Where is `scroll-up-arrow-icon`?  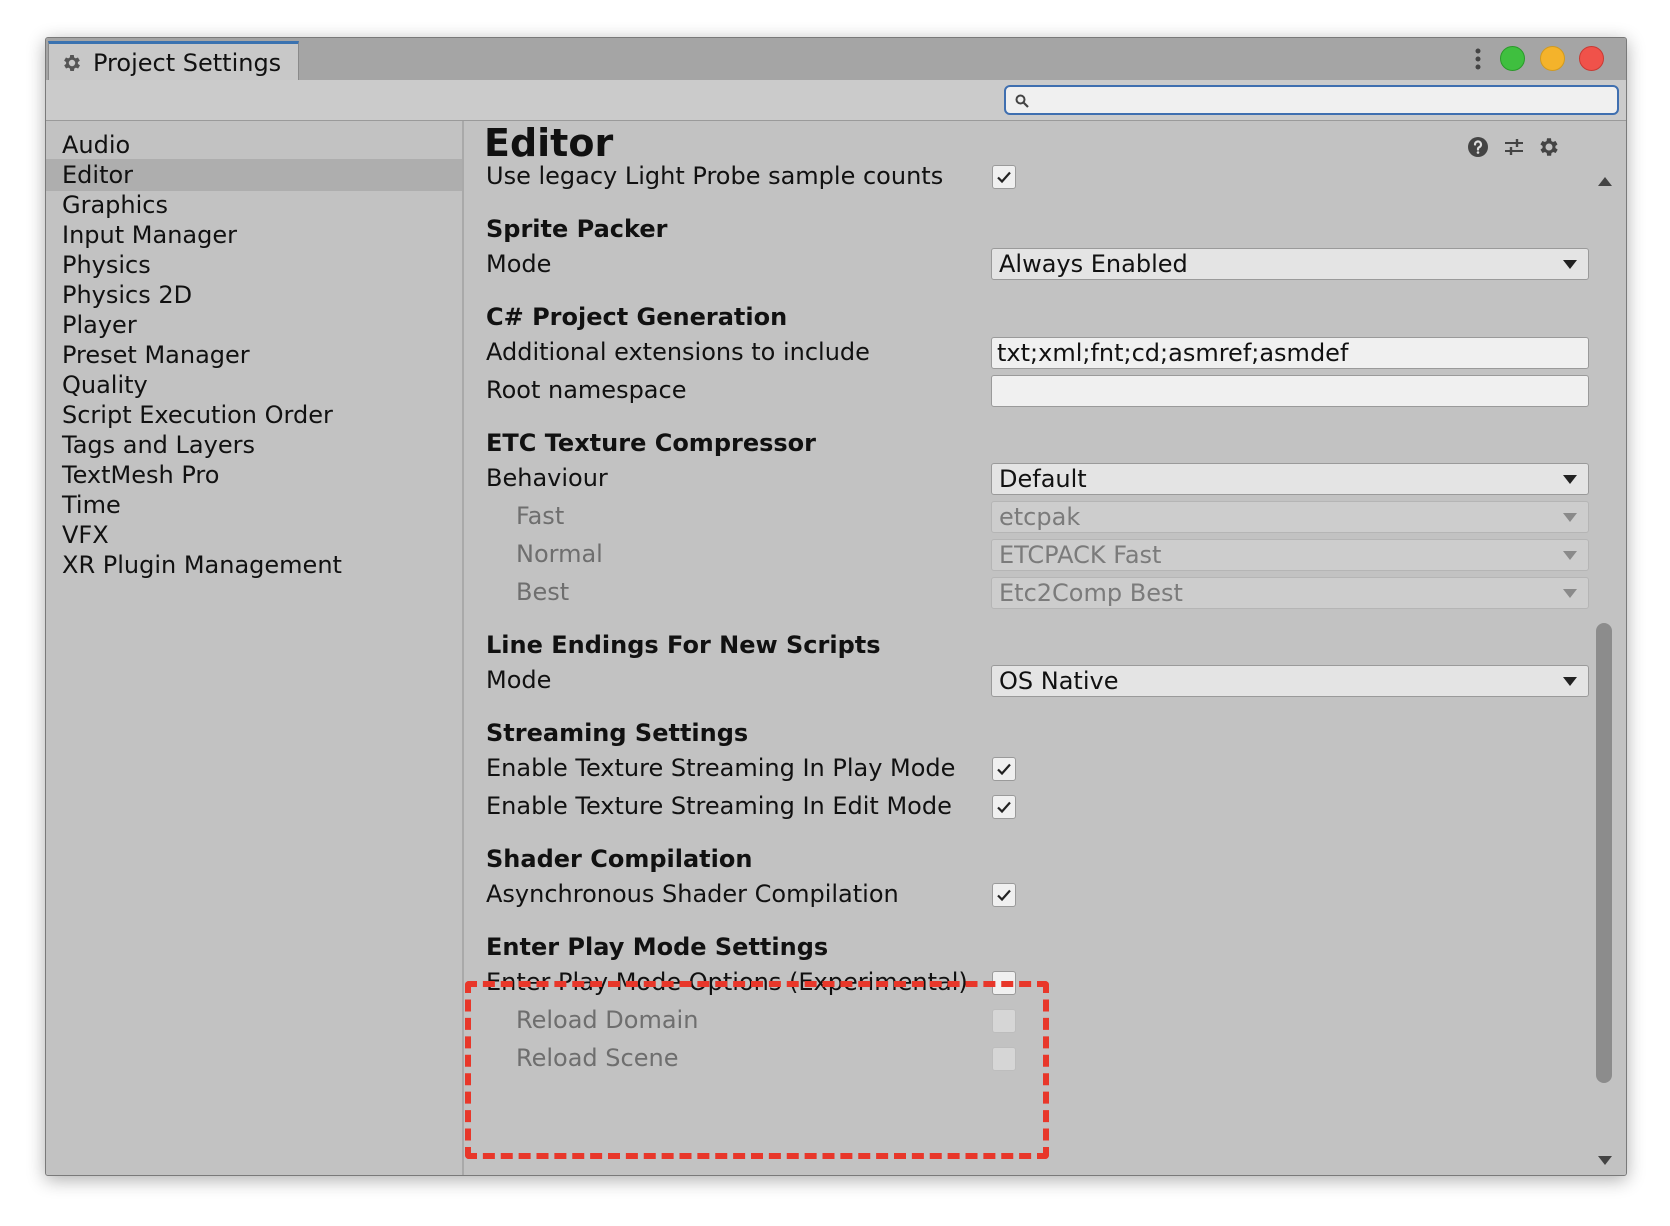 scroll-up-arrow-icon is located at coordinates (1605, 181).